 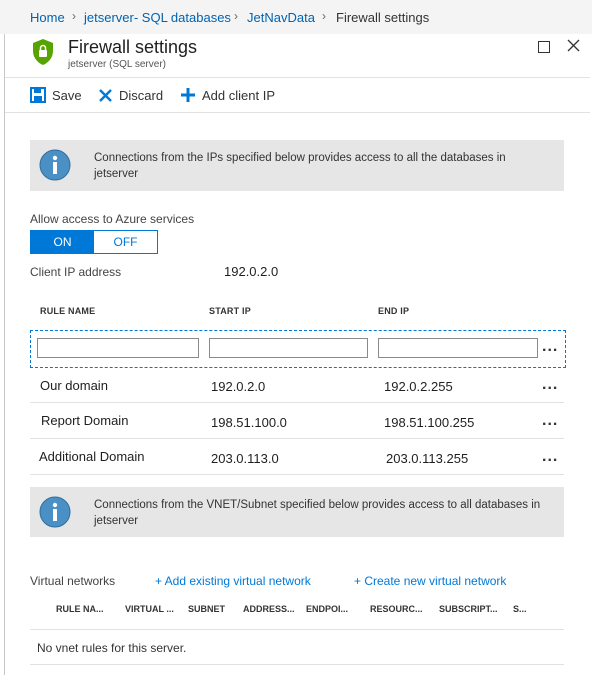 What do you see at coordinates (429, 422) in the screenshot?
I see `end-ip-cell: 198.51.100.255` at bounding box center [429, 422].